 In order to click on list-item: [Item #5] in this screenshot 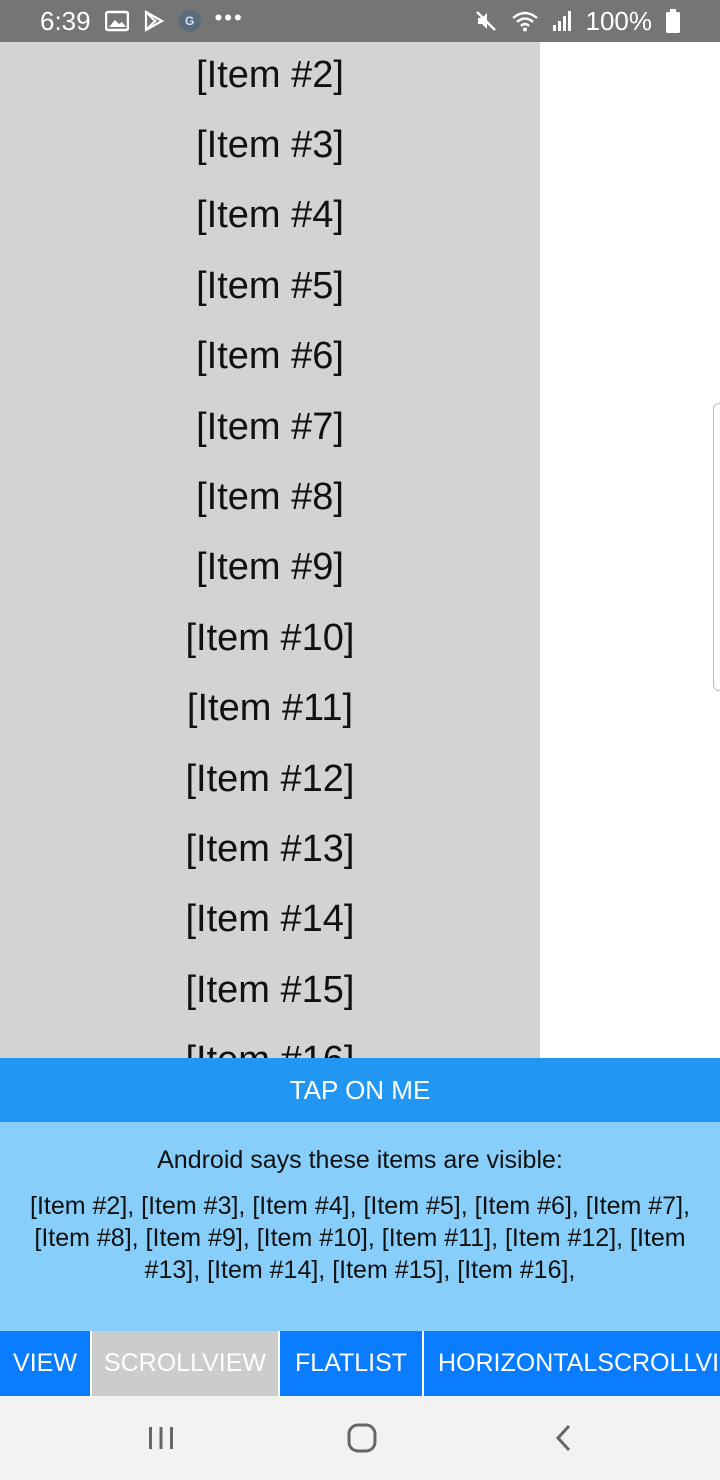, I will do `click(270, 285)`.